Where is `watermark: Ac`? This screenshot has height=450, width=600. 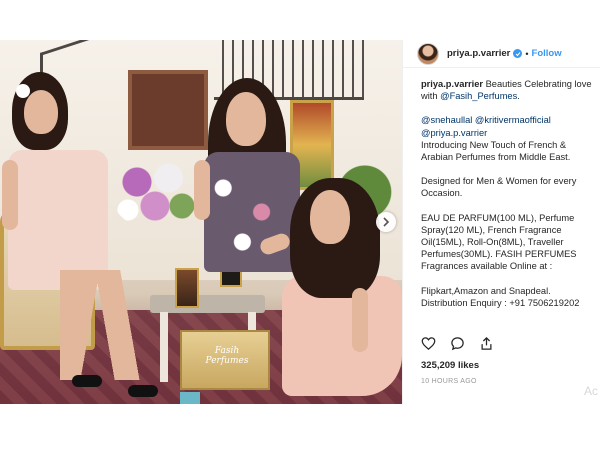
watermark: Ac is located at coordinates (591, 391).